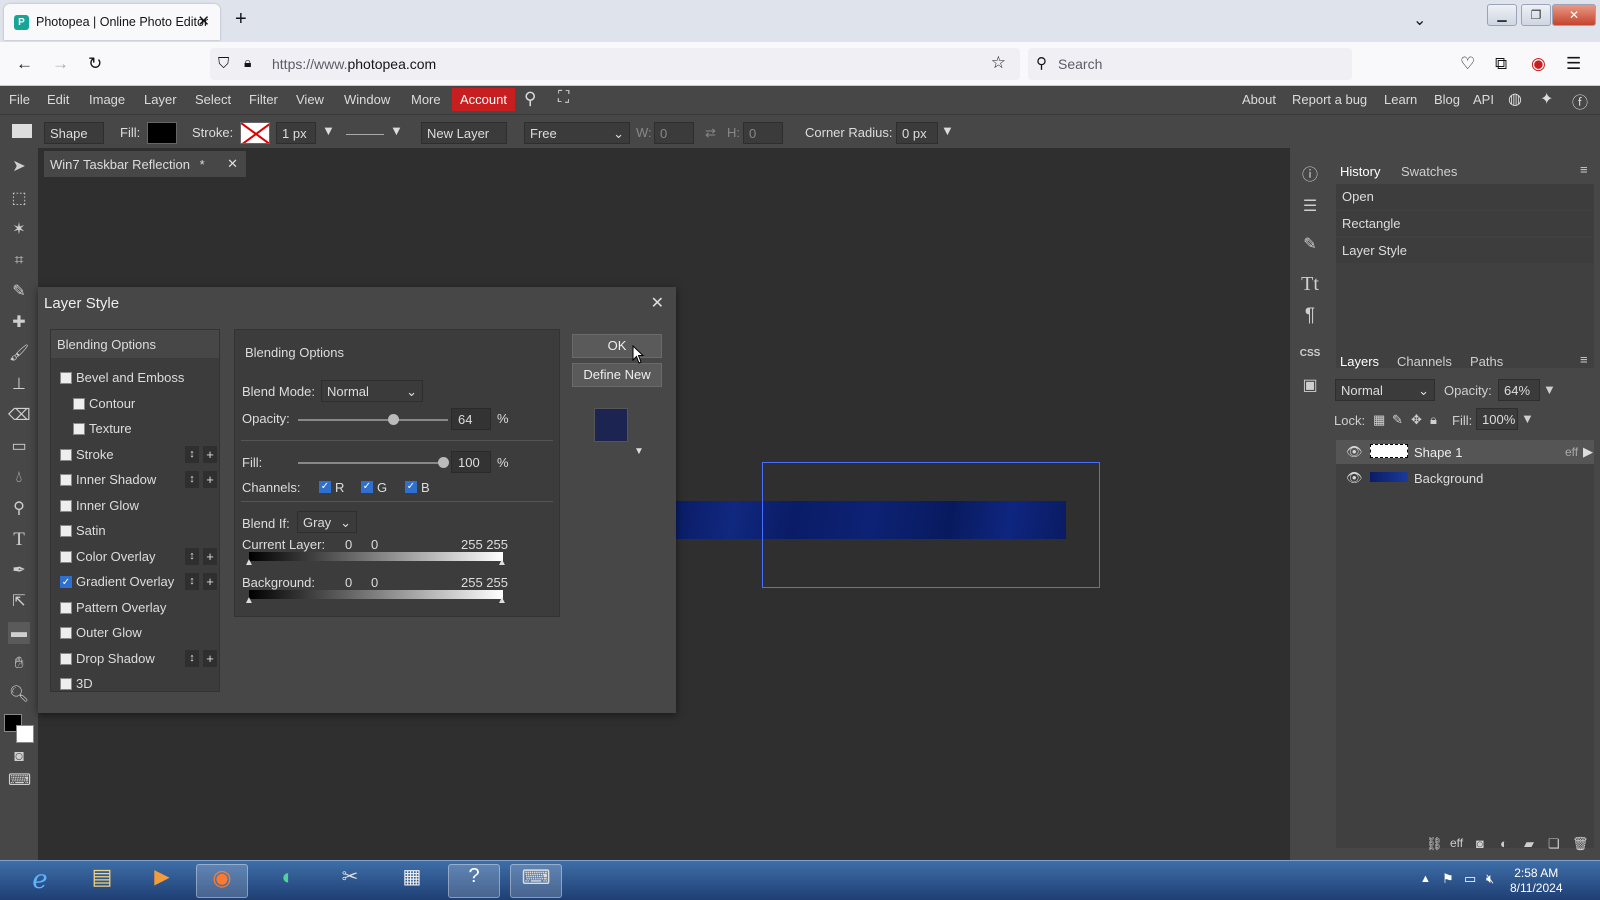 This screenshot has width=1600, height=900. I want to click on zoom-tool-icon: 🔍︎, so click(19, 695).